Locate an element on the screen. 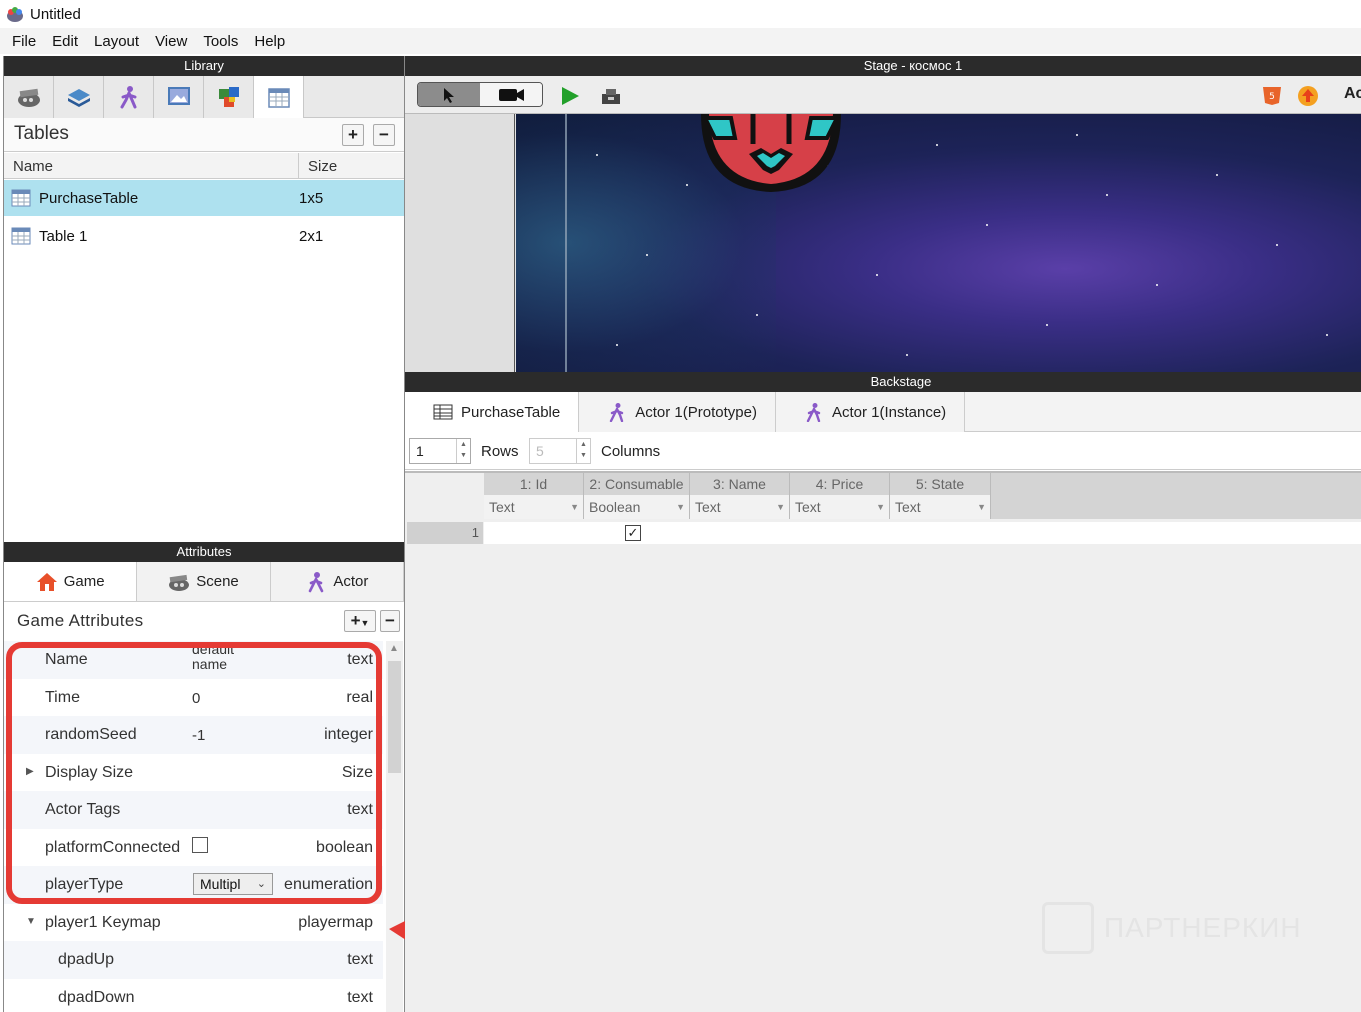 The width and height of the screenshot is (1361, 1012). attribute-row: Name default name text is located at coordinates (193, 660).